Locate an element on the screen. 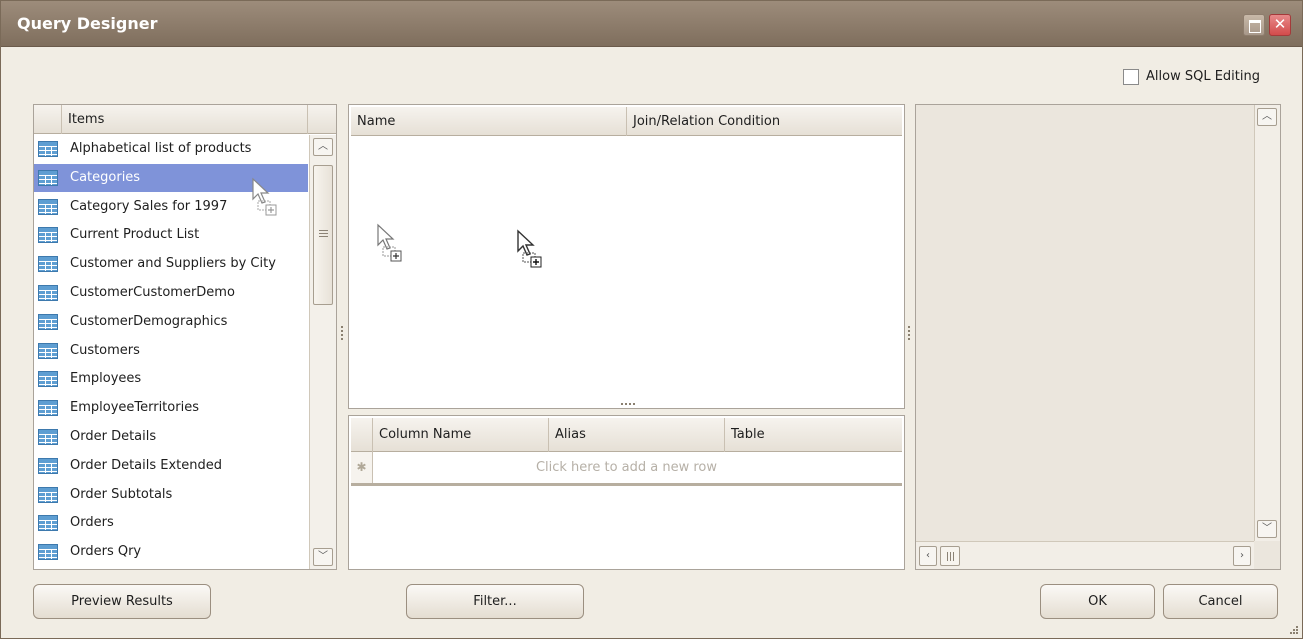 This screenshot has height=639, width=1303. list-item: EmployeeTerritories is located at coordinates (171, 408).